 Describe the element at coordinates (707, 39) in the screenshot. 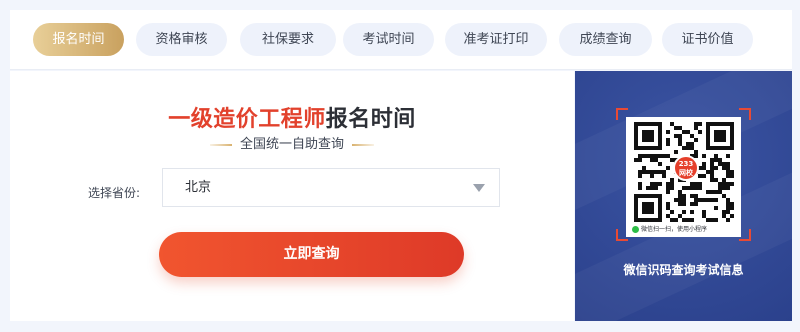

I see `tab-certificate-value: 证书价值` at that location.